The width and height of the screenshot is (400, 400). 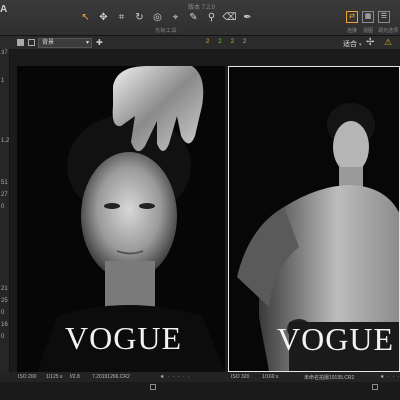 What do you see at coordinates (5, 141) in the screenshot?
I see `left-value: 1.2` at bounding box center [5, 141].